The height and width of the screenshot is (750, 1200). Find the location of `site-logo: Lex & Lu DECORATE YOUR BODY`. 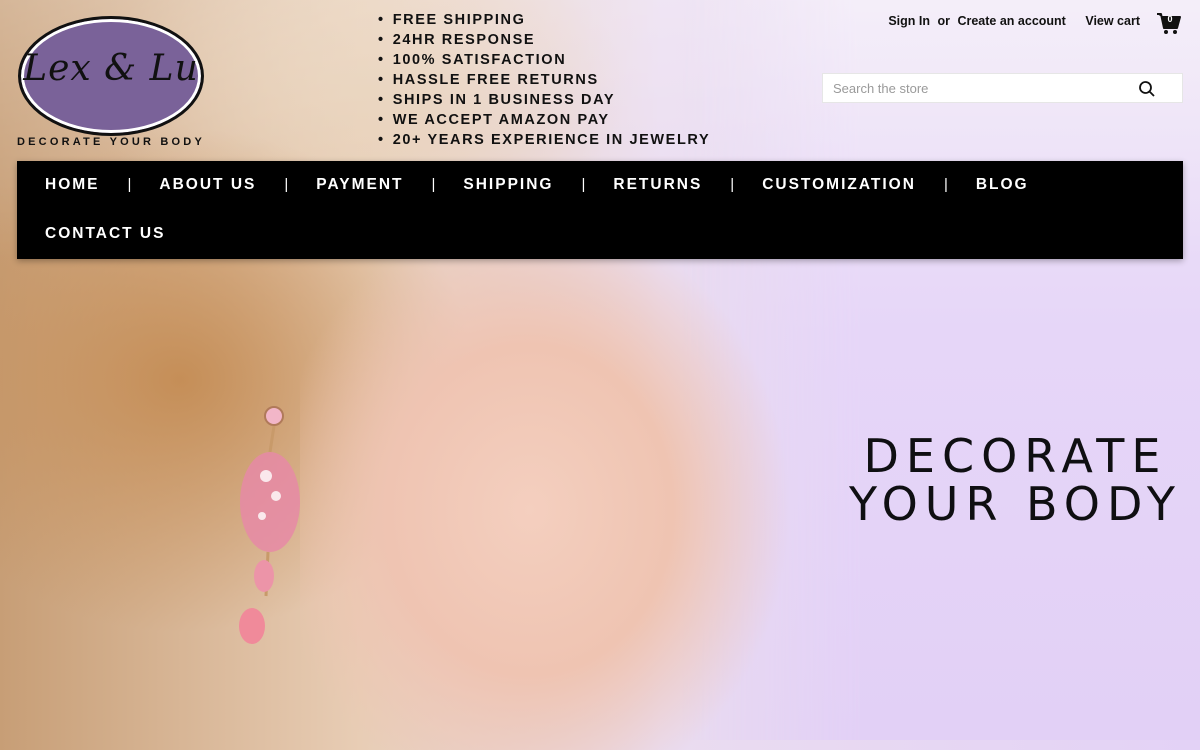

site-logo: Lex & Lu DECORATE YOUR BODY is located at coordinates (111, 84).